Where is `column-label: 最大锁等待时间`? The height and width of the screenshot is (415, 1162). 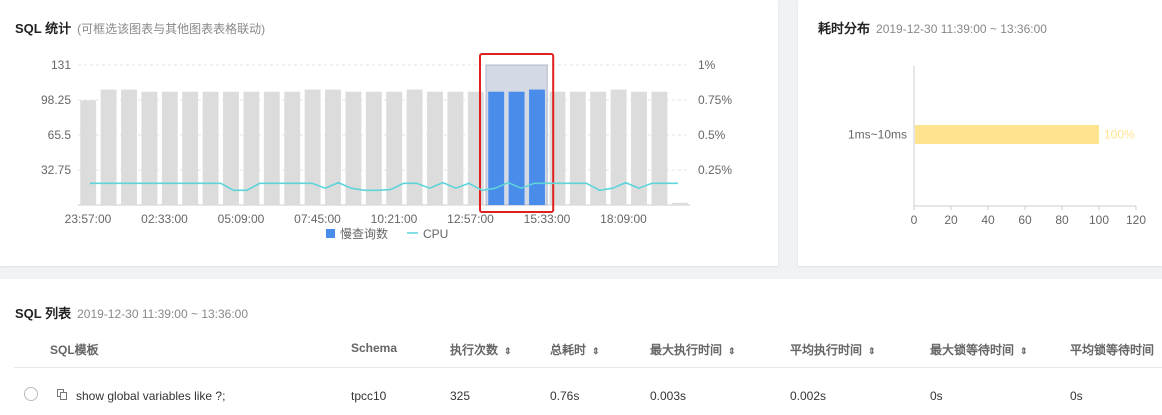
column-label: 最大锁等待时间 is located at coordinates (972, 350).